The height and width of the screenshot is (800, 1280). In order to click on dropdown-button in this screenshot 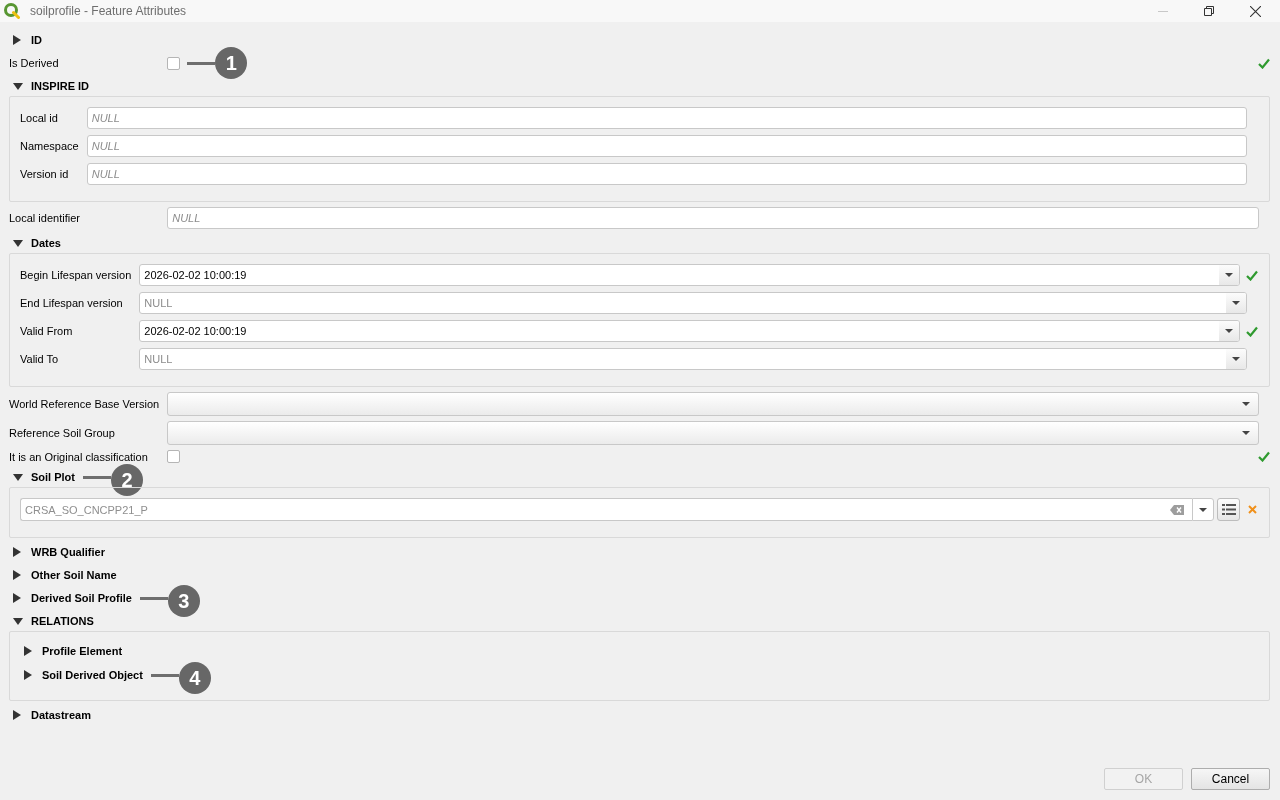, I will do `click(1203, 509)`.